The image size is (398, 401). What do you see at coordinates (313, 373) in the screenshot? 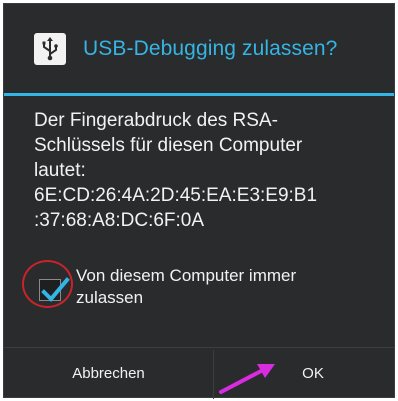
I see `ok-button-label: OK` at bounding box center [313, 373].